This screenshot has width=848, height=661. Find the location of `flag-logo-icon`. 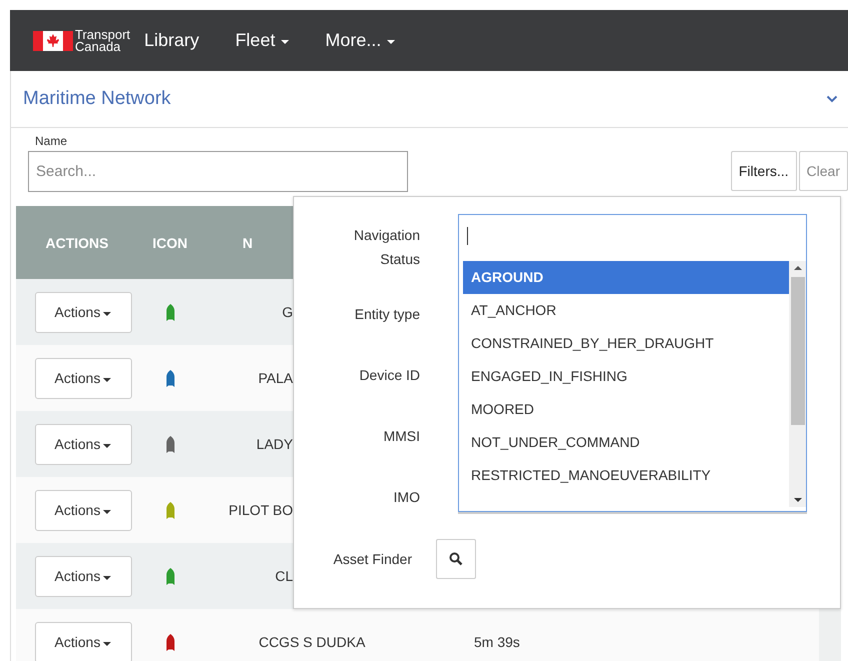

flag-logo-icon is located at coordinates (53, 40).